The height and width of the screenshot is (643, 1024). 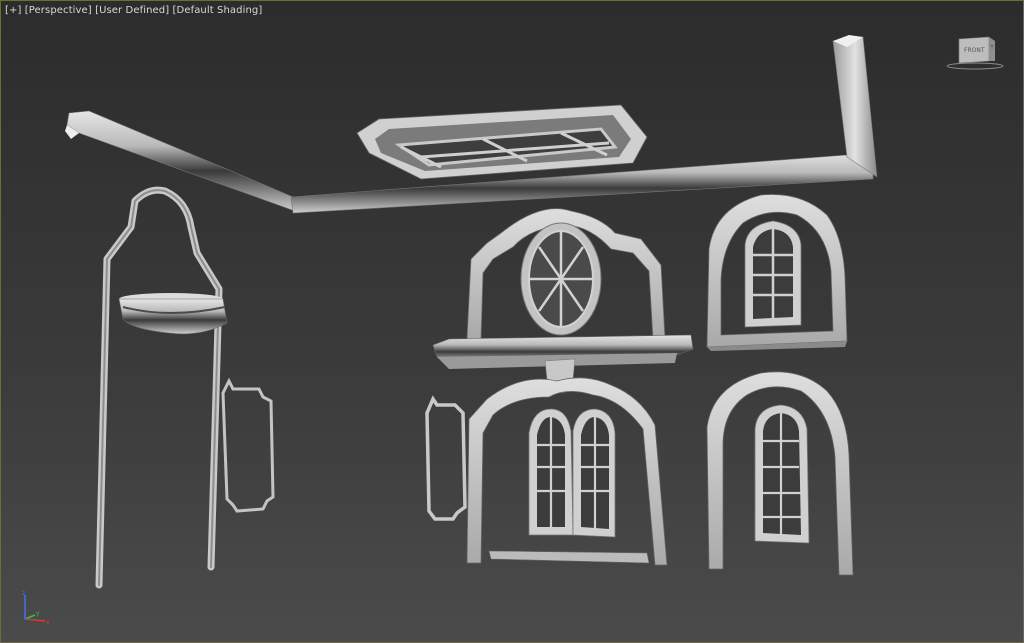 What do you see at coordinates (36, 608) in the screenshot?
I see `axis-tripod-icon: z y x` at bounding box center [36, 608].